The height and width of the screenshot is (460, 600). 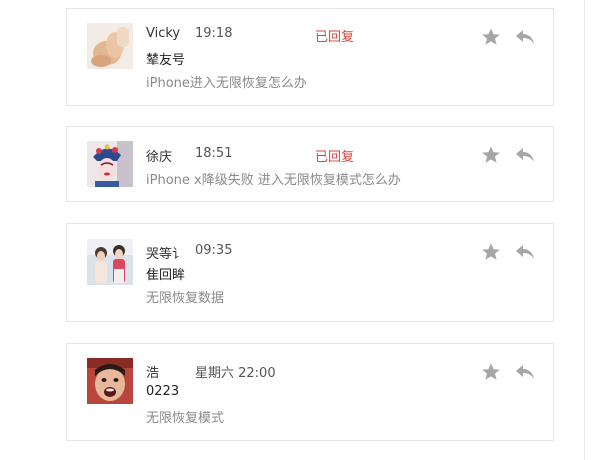 What do you see at coordinates (584, 230) in the screenshot?
I see `right-panel-divider` at bounding box center [584, 230].